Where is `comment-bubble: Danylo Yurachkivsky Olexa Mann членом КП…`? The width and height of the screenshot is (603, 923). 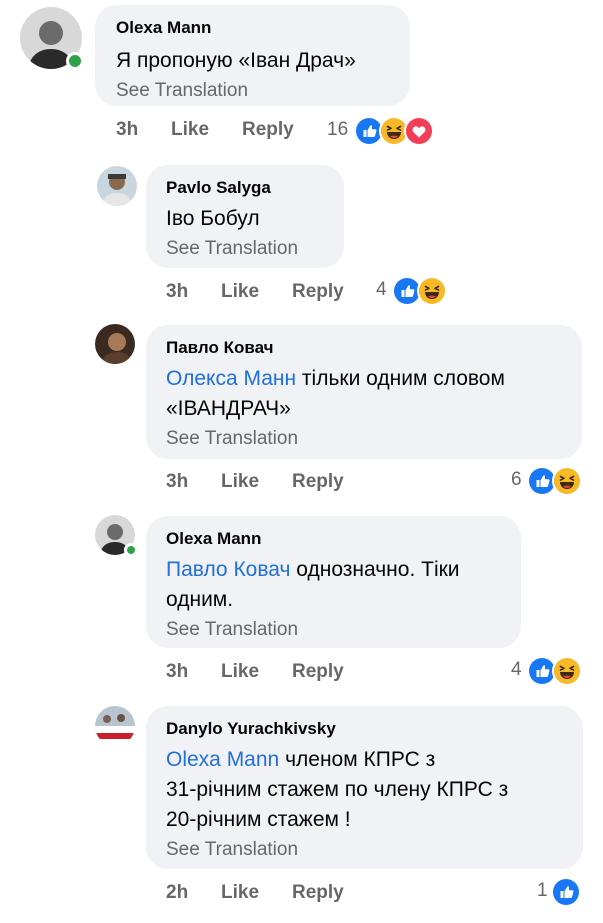 comment-bubble: Danylo Yurachkivsky Olexa Mann членом КП… is located at coordinates (364, 787).